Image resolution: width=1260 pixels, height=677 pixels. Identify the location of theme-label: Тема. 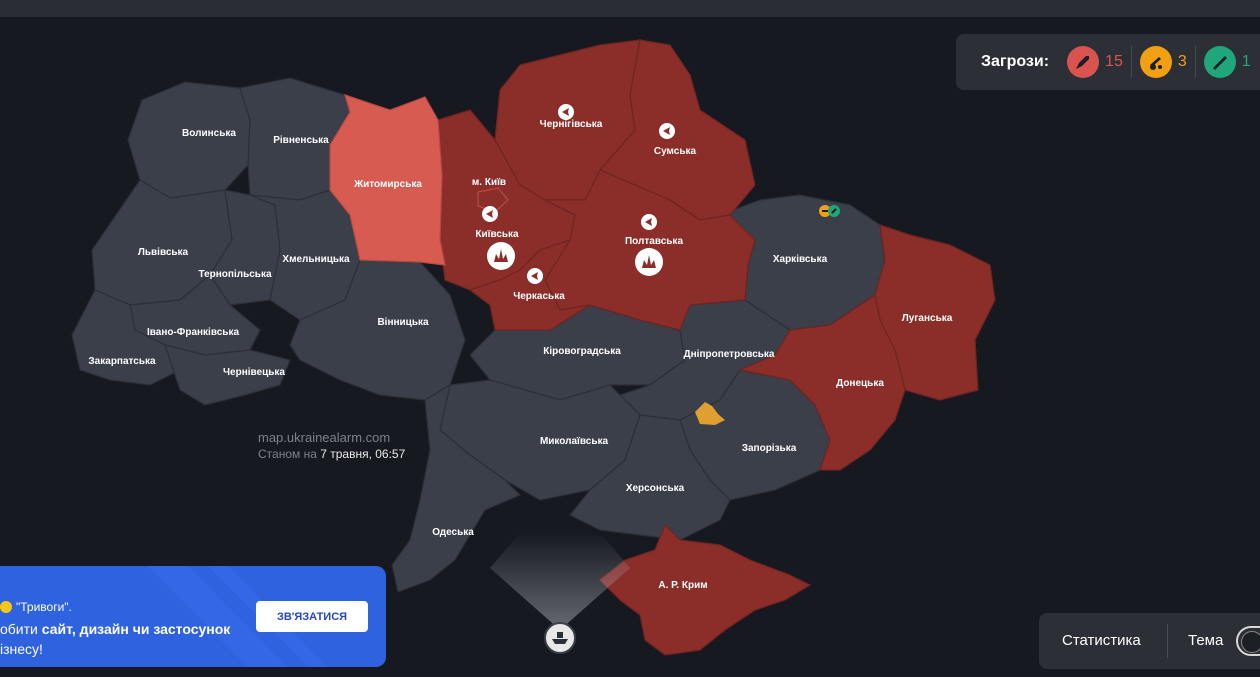
(1206, 640).